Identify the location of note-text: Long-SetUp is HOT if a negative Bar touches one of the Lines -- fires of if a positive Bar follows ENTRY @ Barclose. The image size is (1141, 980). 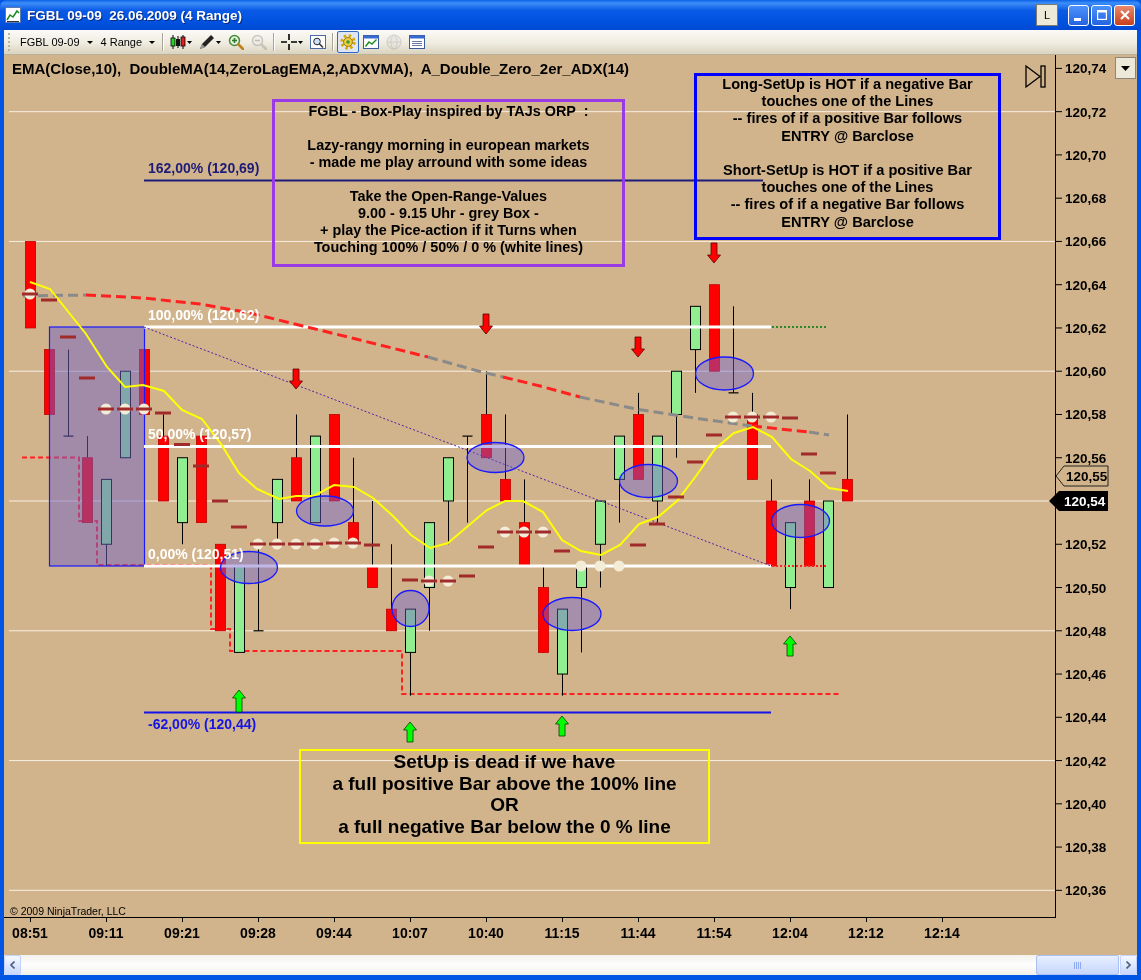
(847, 110).